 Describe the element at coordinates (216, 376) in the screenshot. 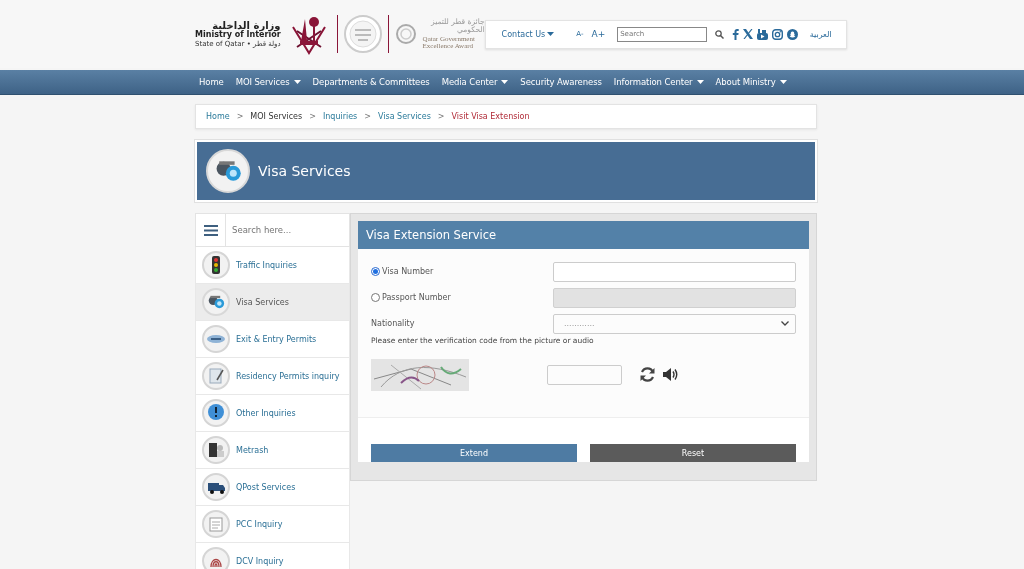

I see `document-pen-icon` at that location.